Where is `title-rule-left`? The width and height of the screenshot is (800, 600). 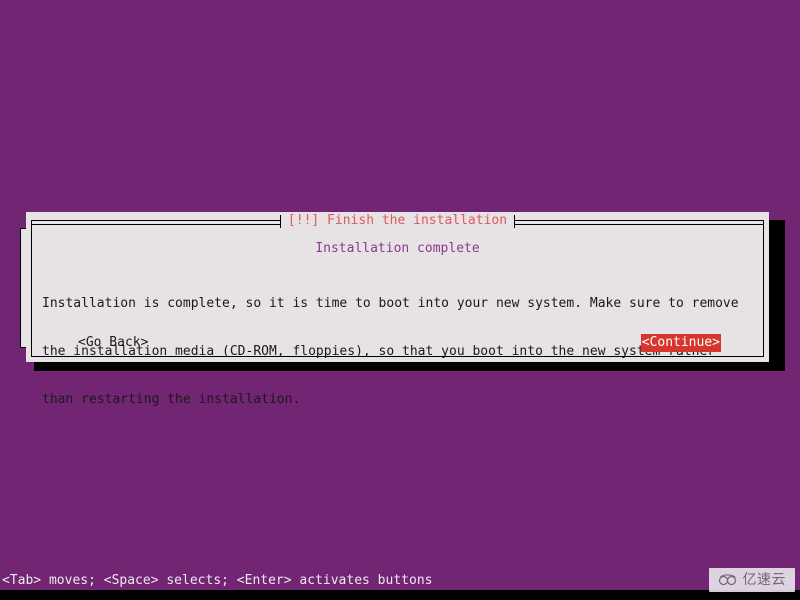
title-rule-left is located at coordinates (155, 224).